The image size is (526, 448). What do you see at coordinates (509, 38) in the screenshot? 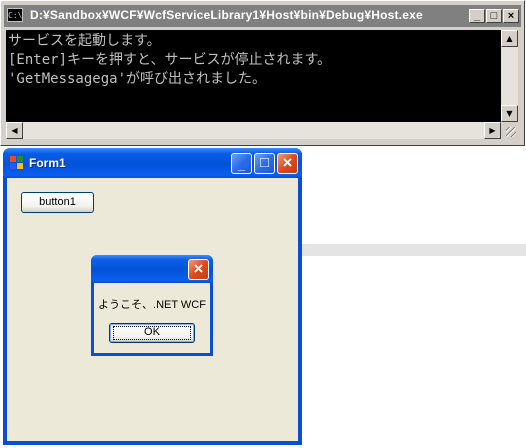
I see `scroll-up-arrow-icon: ▲` at bounding box center [509, 38].